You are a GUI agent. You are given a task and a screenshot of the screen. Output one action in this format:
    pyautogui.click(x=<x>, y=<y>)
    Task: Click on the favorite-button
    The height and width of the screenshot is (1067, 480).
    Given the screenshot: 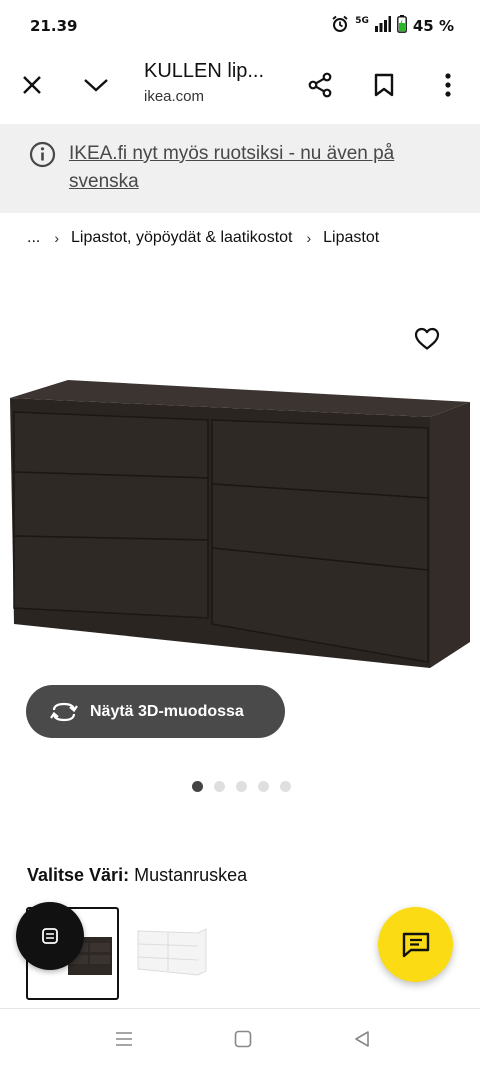 What is the action you would take?
    pyautogui.click(x=427, y=339)
    